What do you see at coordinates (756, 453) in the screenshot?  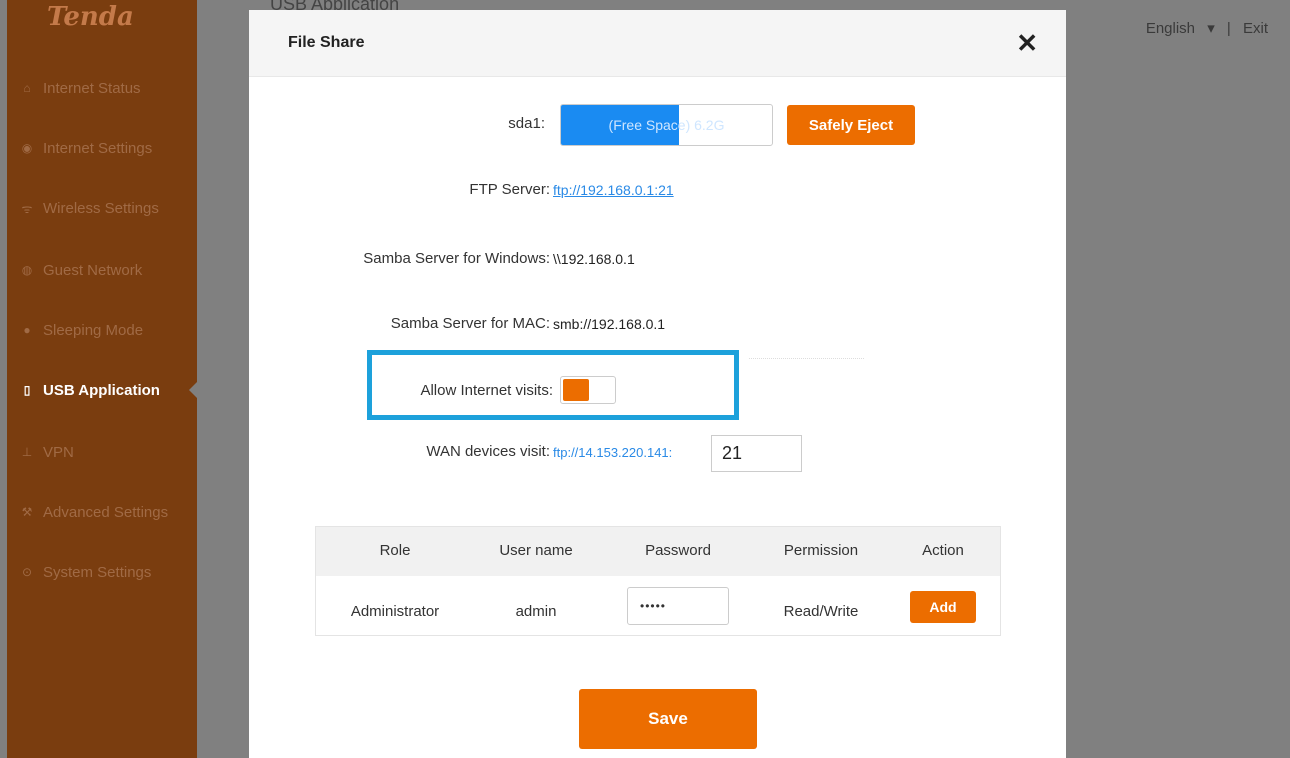 I see `wan-port-input: 21` at bounding box center [756, 453].